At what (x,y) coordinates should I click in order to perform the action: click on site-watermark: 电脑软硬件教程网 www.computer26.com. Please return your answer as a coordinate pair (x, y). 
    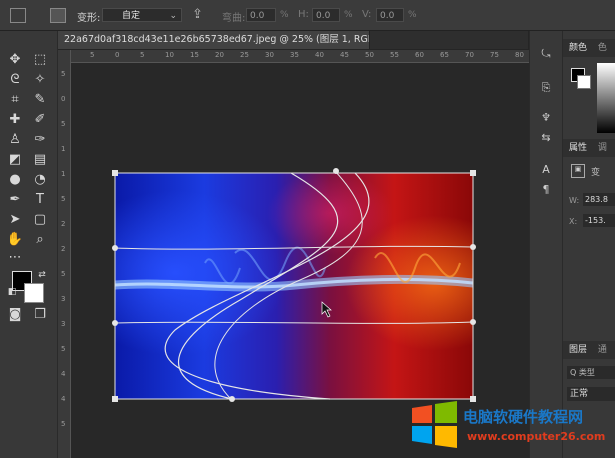
    Looking at the image, I should click on (510, 428).